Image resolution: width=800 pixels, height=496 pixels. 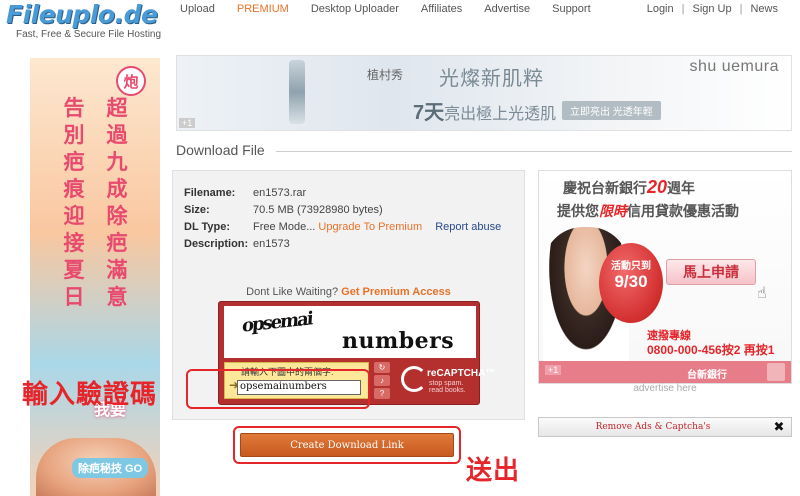 I want to click on info-label: Filename:, so click(x=210, y=192).